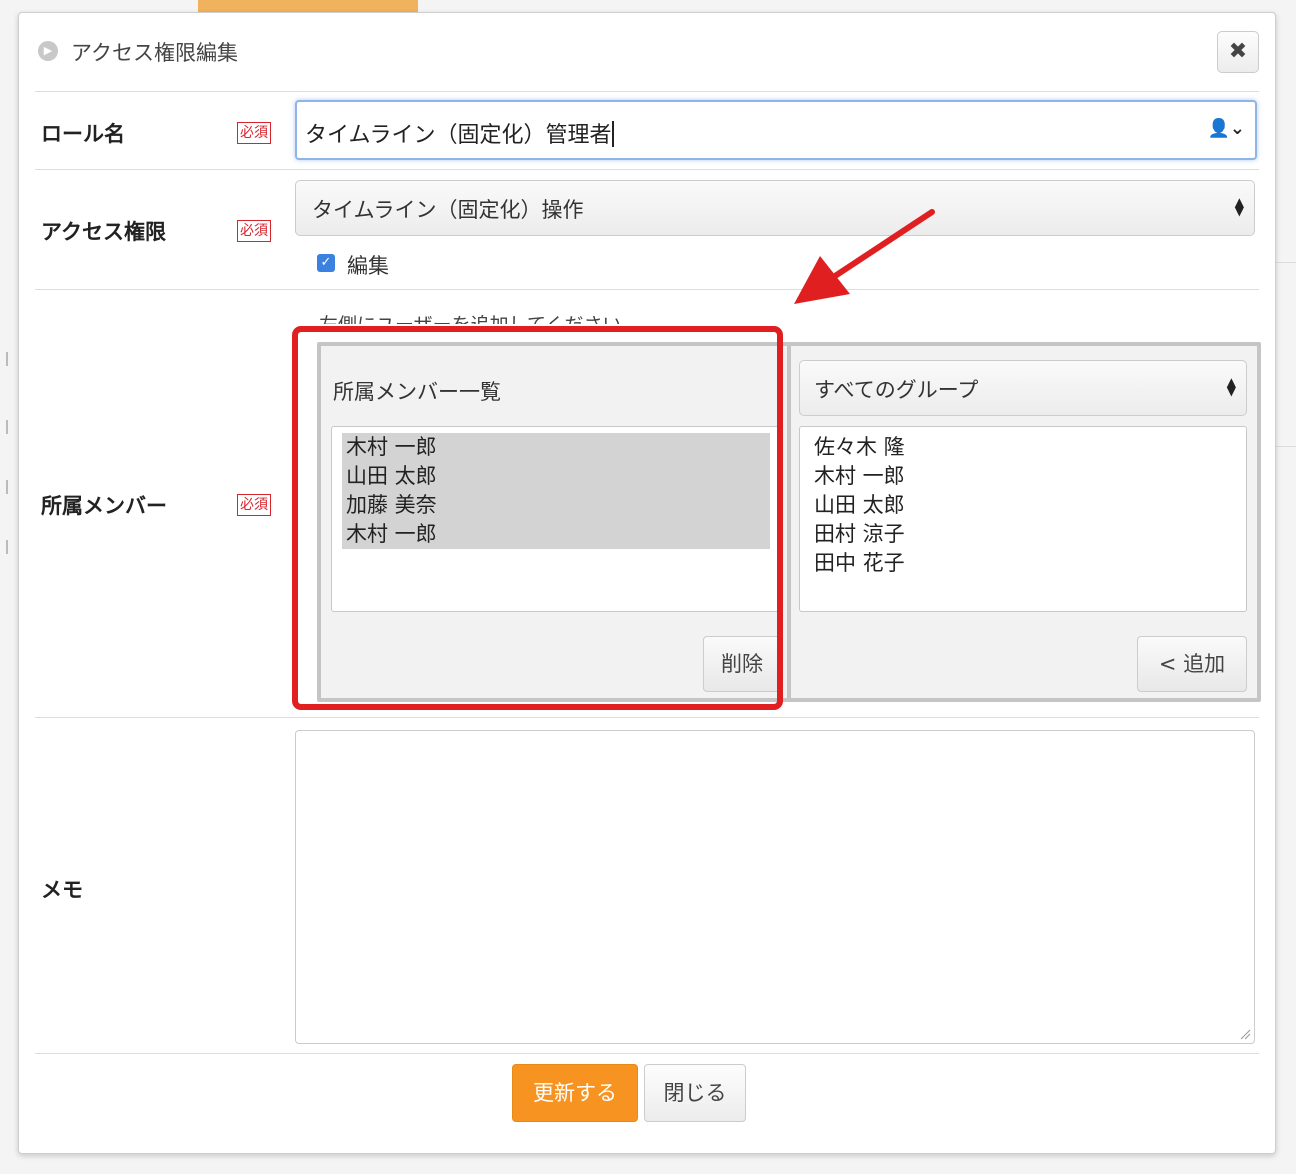 The image size is (1296, 1174). What do you see at coordinates (448, 210) in the screenshot?
I see `access-select-value: タイムライン（固定化）操作` at bounding box center [448, 210].